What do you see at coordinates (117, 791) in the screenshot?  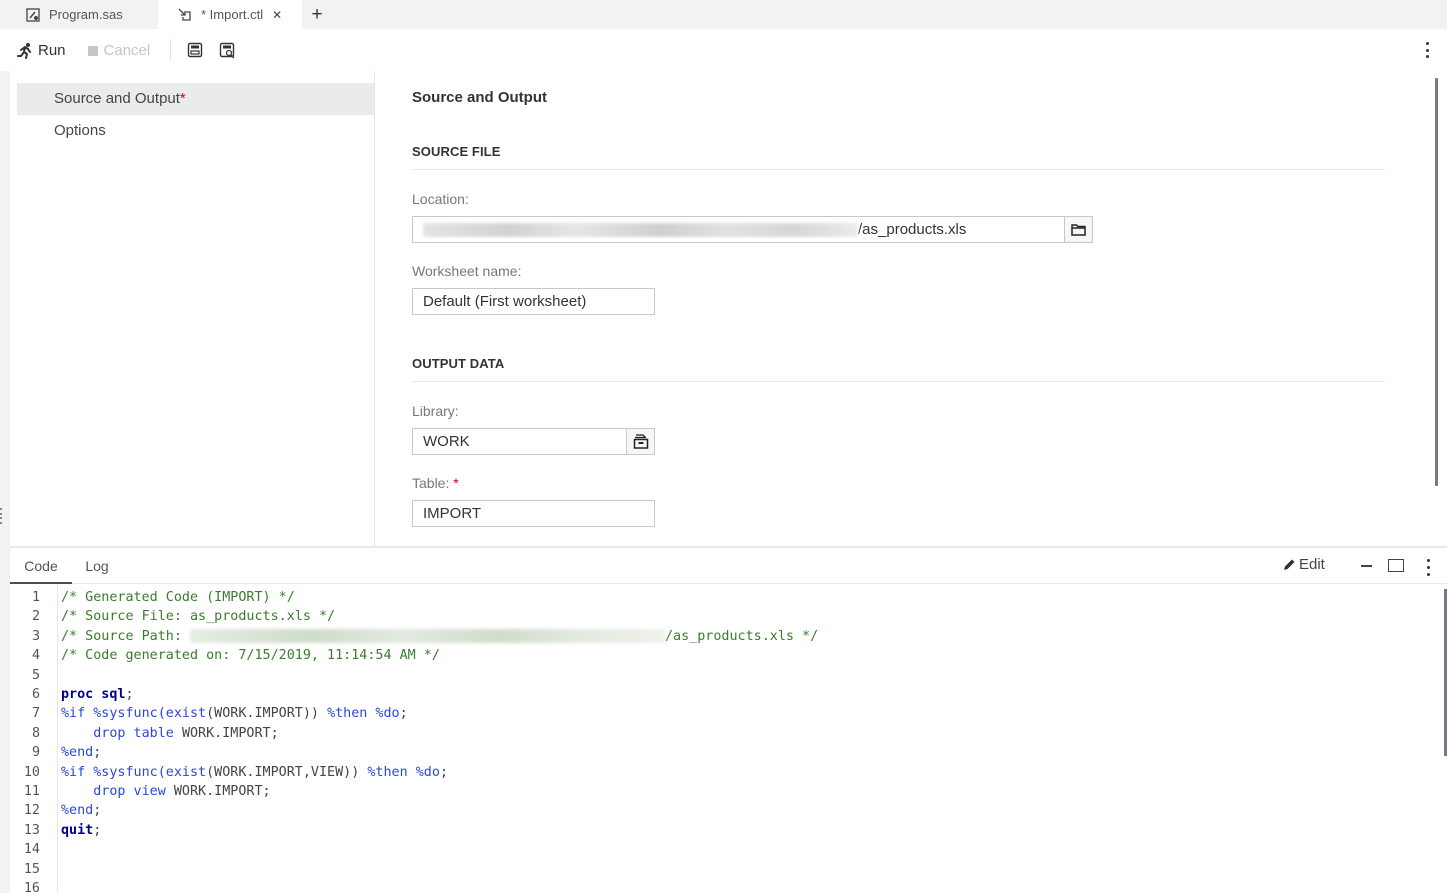 I see `code-token: drop view` at bounding box center [117, 791].